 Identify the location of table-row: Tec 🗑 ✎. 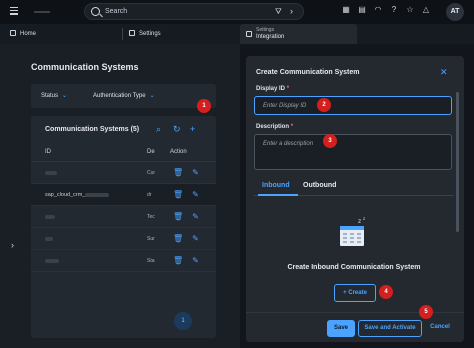
(123, 217).